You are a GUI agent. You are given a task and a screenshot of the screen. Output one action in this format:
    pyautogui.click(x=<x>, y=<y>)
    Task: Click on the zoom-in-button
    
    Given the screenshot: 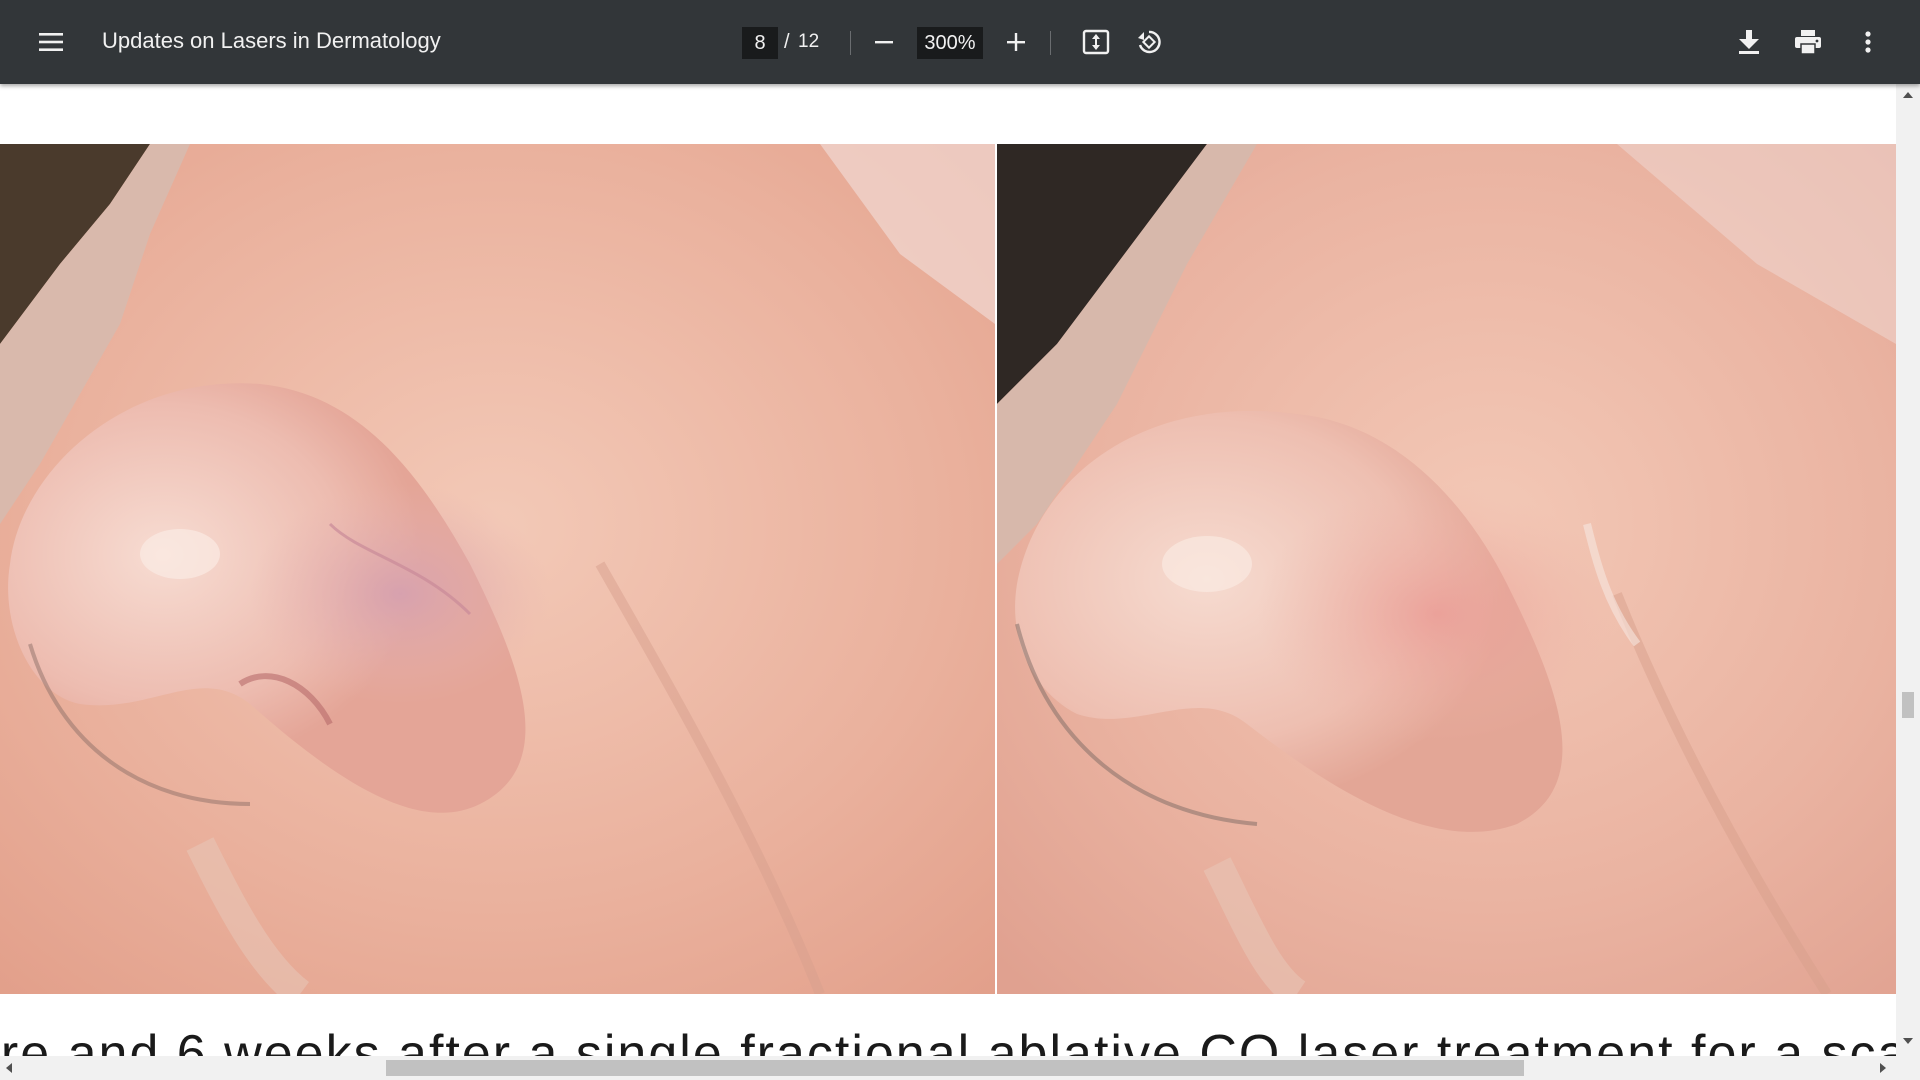 What is the action you would take?
    pyautogui.click(x=1016, y=42)
    